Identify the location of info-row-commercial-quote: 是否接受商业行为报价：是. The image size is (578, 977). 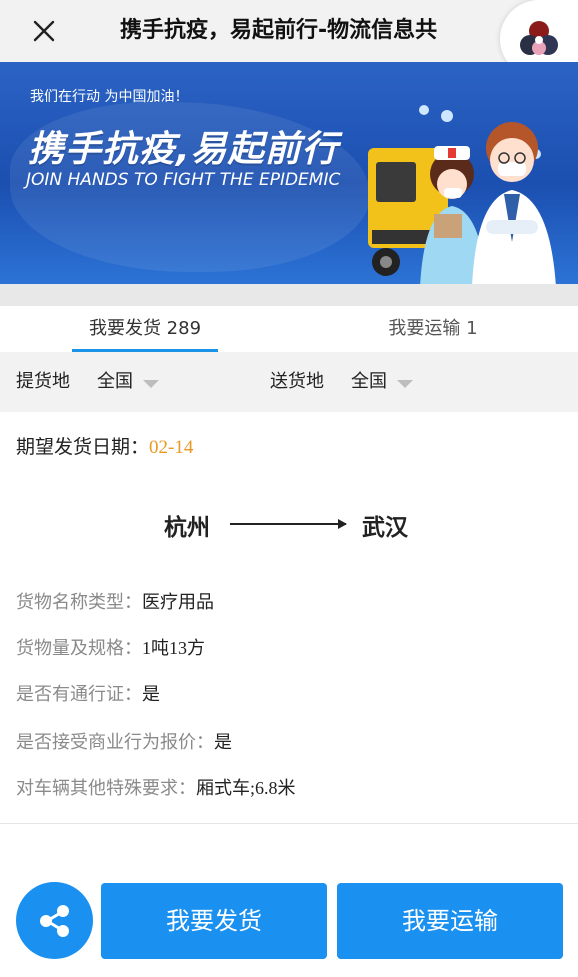
(124, 741).